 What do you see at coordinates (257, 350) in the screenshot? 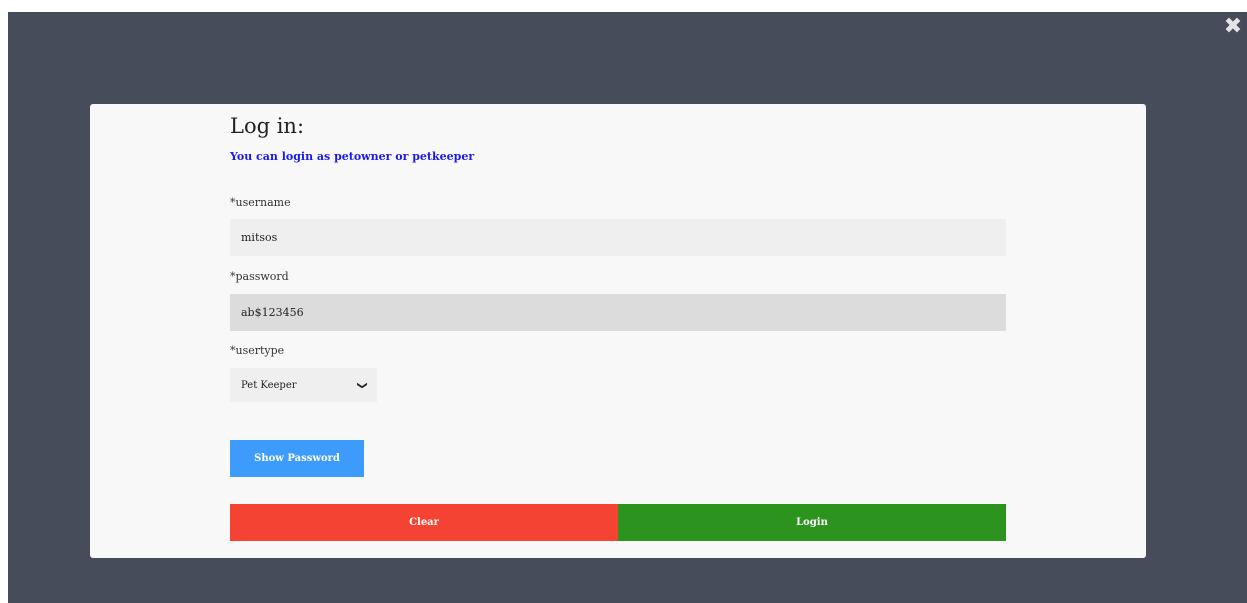
I see `usertype-label: *usertype` at bounding box center [257, 350].